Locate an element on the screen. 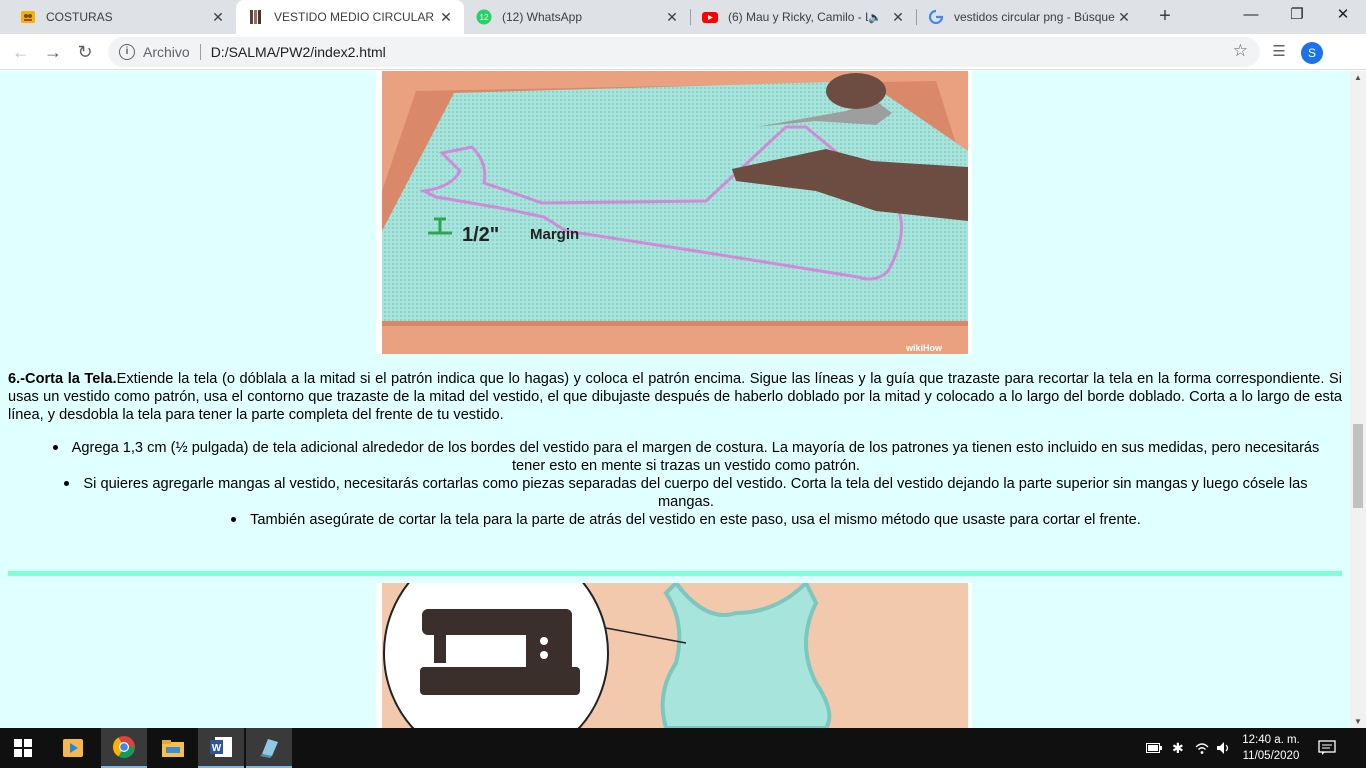 Image resolution: width=1366 pixels, height=768 pixels. step-heading: 6.-Corta la Tela. is located at coordinates (62, 379).